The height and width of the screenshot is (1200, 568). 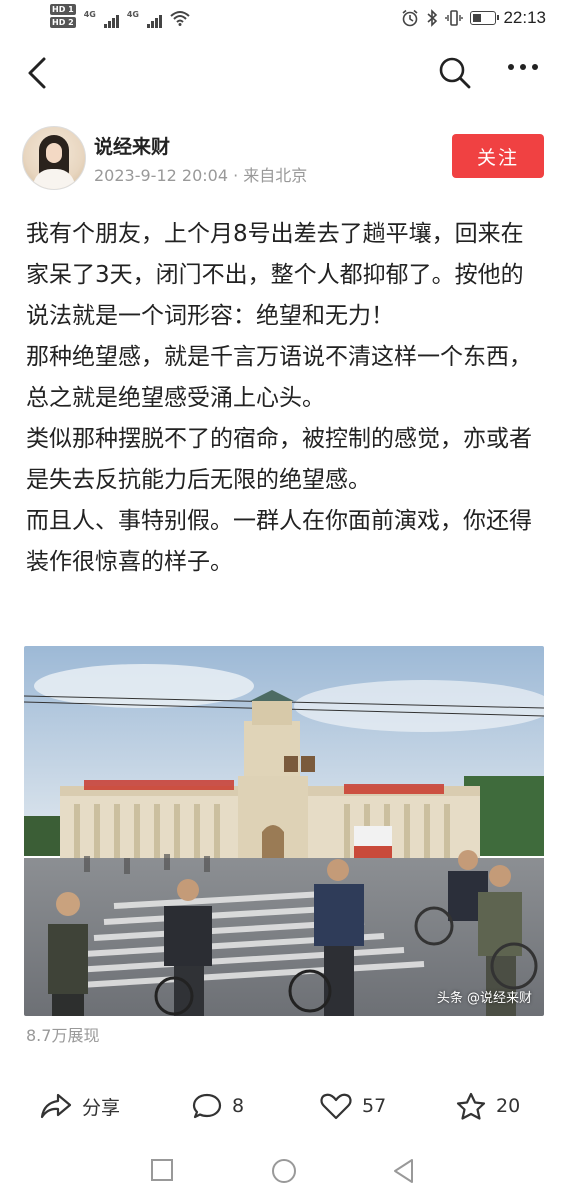 What do you see at coordinates (524, 17) in the screenshot?
I see `status-time: 22:13` at bounding box center [524, 17].